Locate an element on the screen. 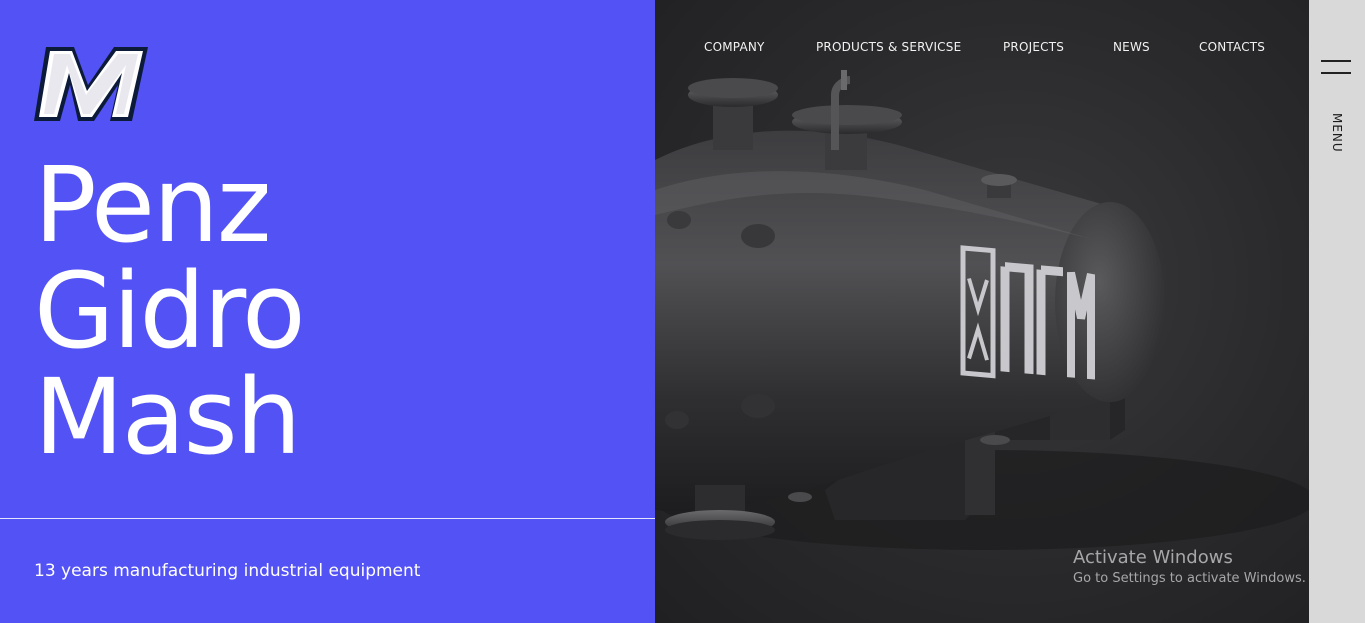 This screenshot has width=1365, height=623. side-menu-bar: MENU is located at coordinates (1337, 311).